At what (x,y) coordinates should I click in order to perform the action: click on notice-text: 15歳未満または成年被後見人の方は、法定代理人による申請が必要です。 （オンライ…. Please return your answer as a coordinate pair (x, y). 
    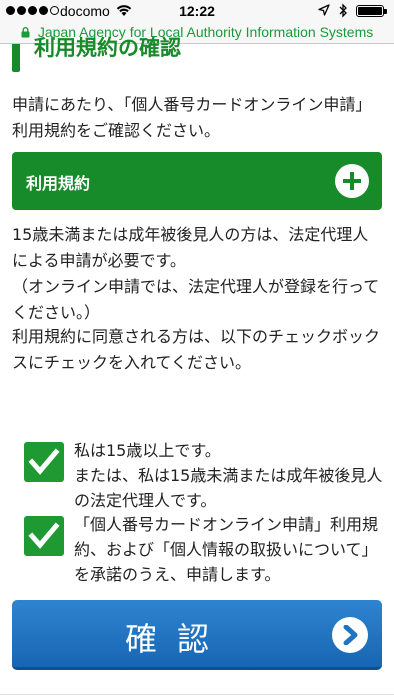
    Looking at the image, I should click on (198, 274).